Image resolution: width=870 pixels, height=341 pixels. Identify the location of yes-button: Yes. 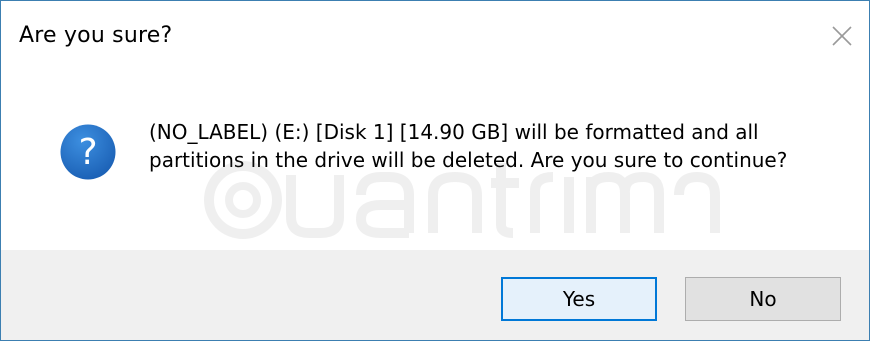
(579, 299).